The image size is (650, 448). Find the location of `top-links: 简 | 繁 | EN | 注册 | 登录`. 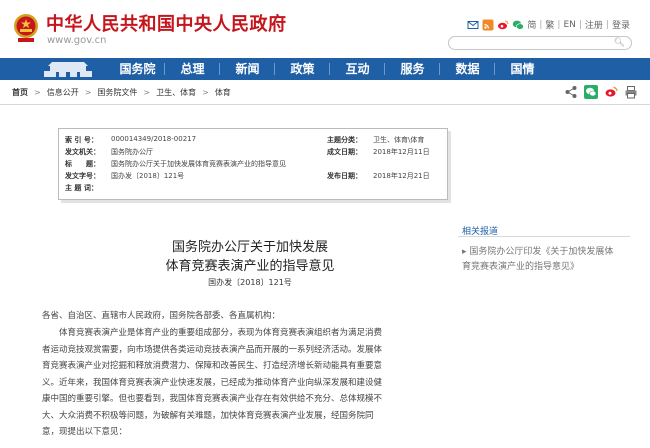

top-links: 简 | 繁 | EN | 注册 | 登录 is located at coordinates (548, 24).